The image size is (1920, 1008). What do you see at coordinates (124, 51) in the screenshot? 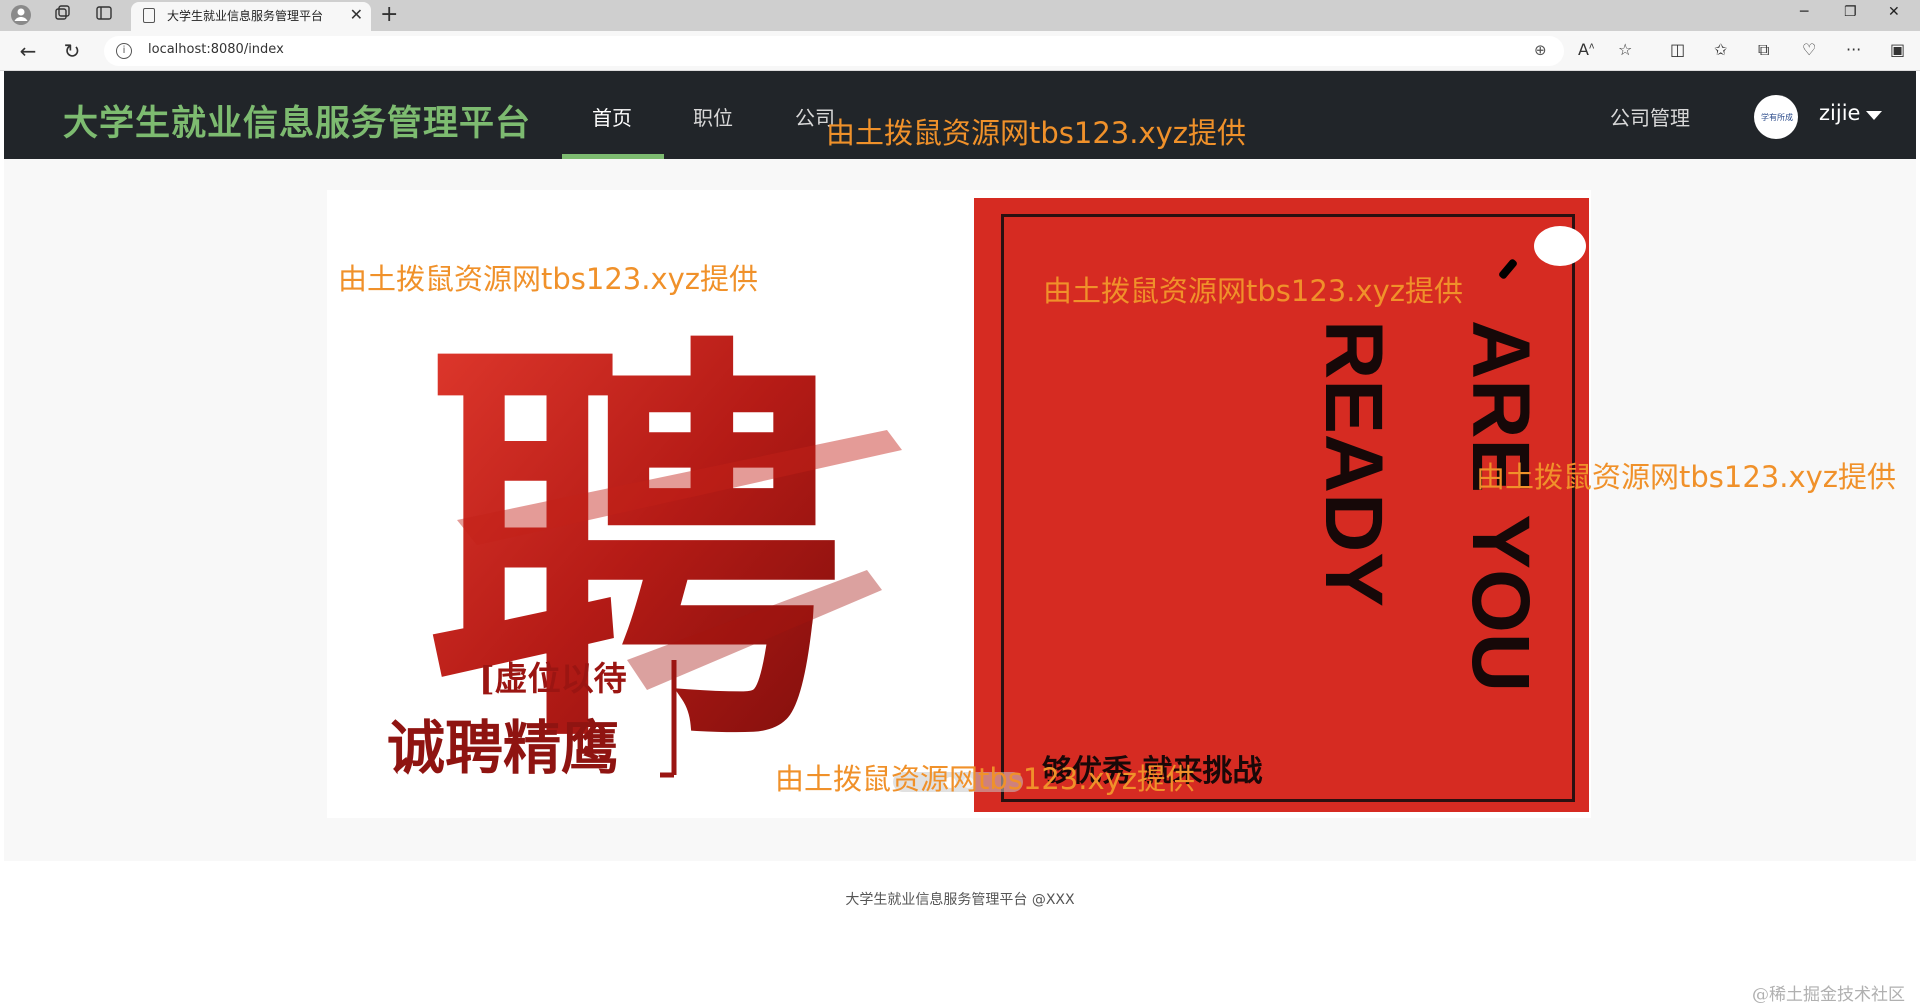
I see `info-icon: i` at bounding box center [124, 51].